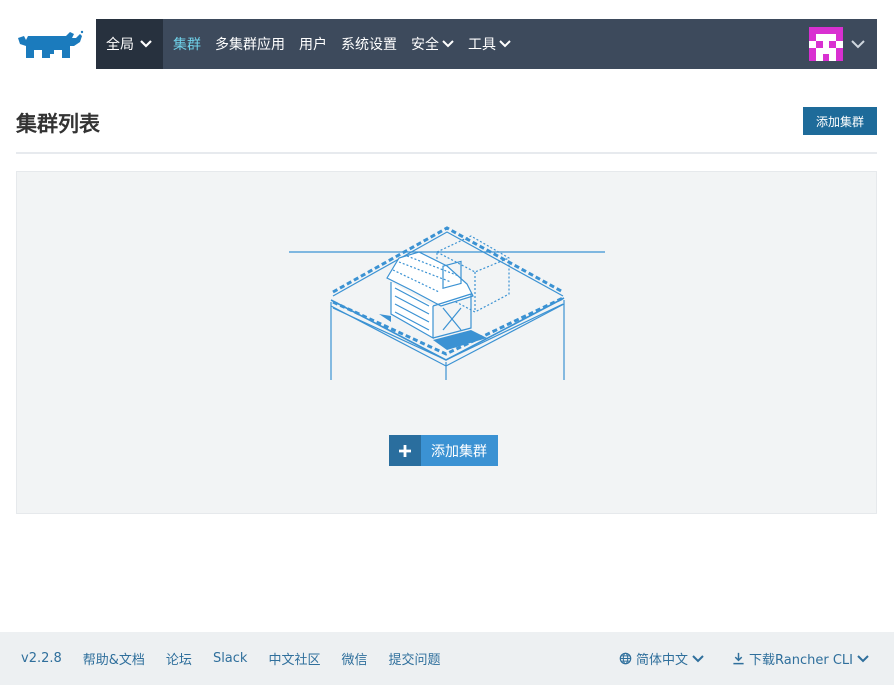  I want to click on nav-item-clusters: 集群, so click(187, 44).